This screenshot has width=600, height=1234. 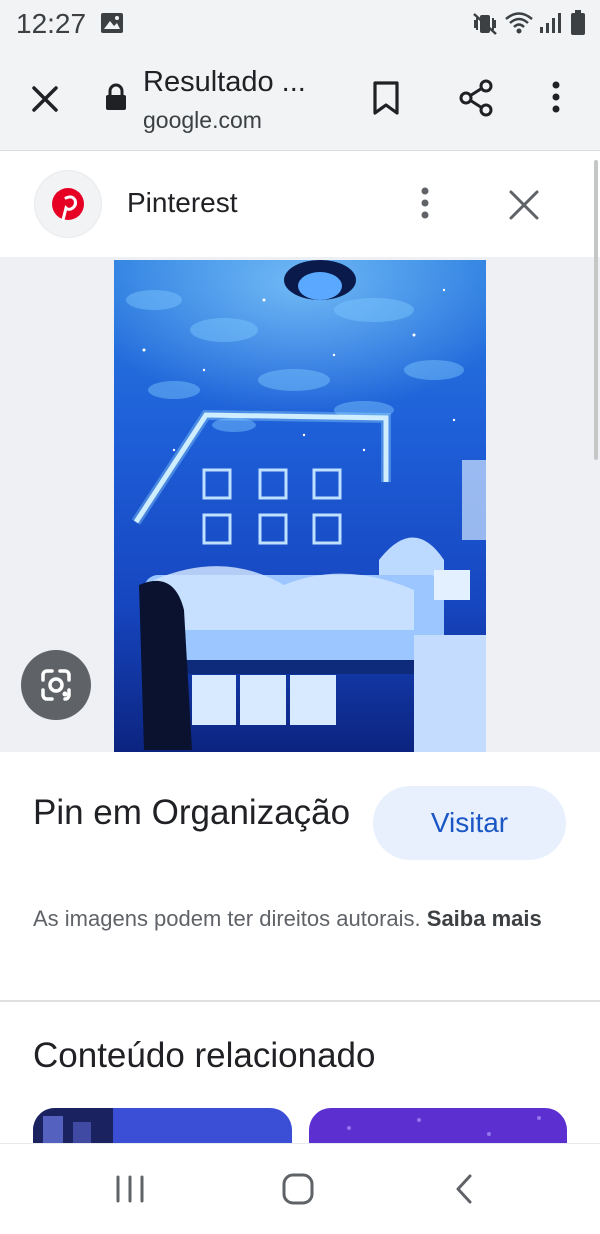 I want to click on page-url: google.com, so click(x=202, y=120).